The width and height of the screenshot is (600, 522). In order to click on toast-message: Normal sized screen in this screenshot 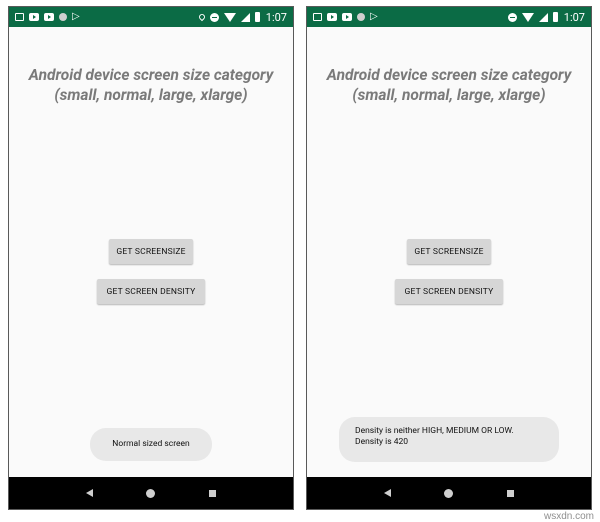, I will do `click(151, 444)`.